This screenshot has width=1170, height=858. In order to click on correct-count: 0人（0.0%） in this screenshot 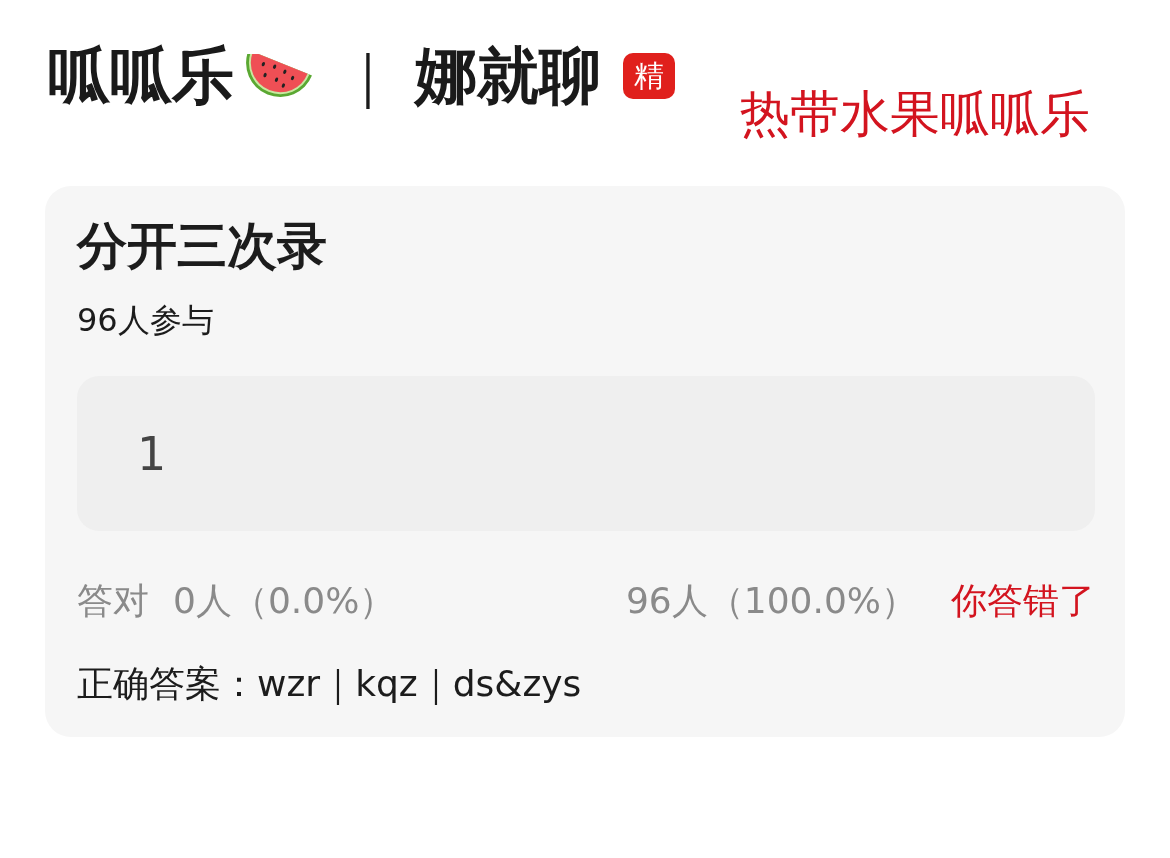, I will do `click(284, 601)`.